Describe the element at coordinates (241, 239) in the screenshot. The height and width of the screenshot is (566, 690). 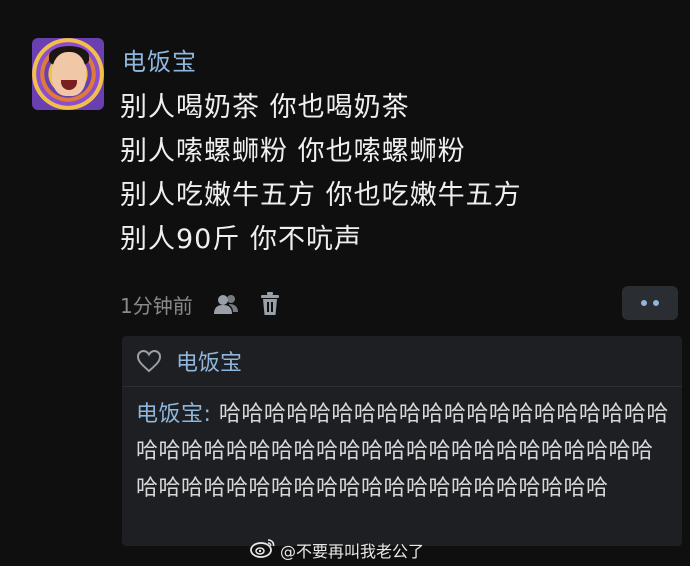
I see `post-line: 别人90斤 你不吭声` at that location.